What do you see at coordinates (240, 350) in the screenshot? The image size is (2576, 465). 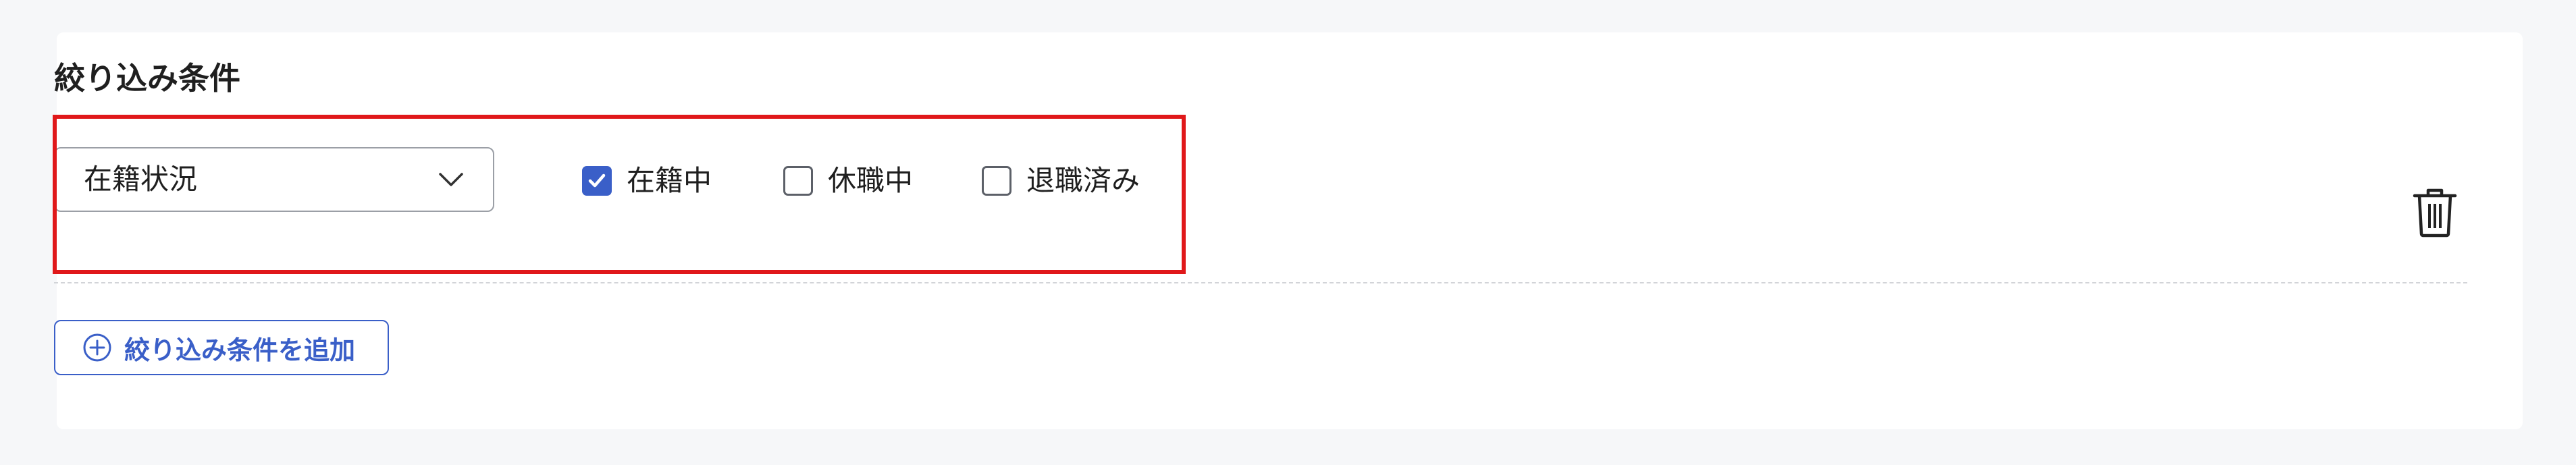 I see `add-filter-condition-label: 絞り込み条件を追加` at bounding box center [240, 350].